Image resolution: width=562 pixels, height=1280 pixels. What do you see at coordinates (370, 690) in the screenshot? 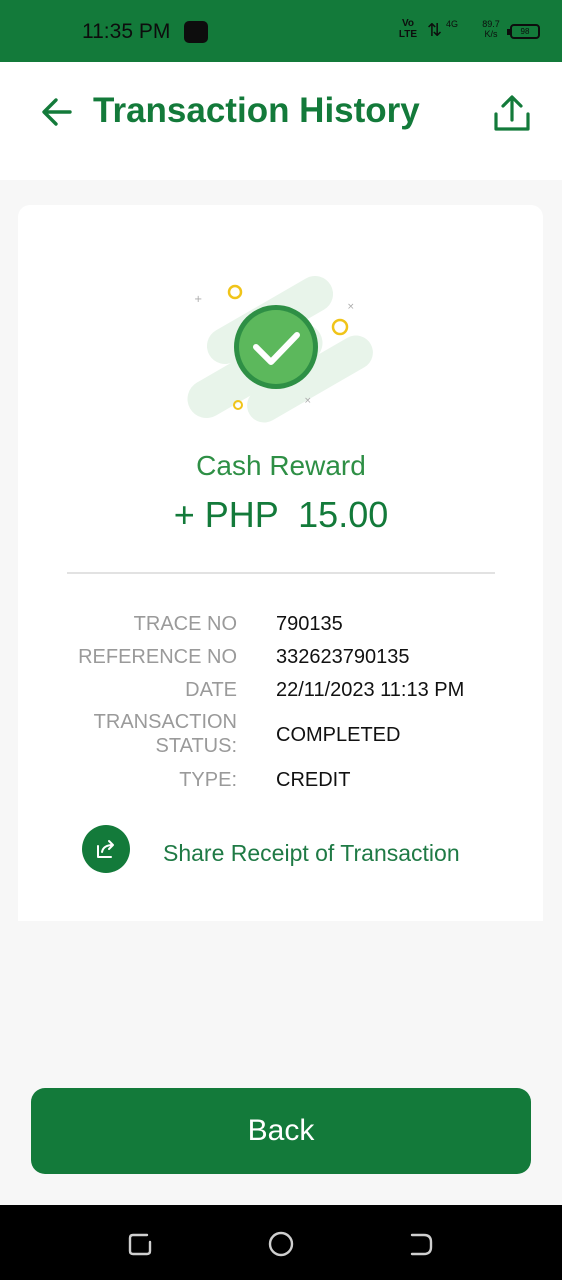
I see `date-value: 22/11/2023 11:13 PM` at bounding box center [370, 690].